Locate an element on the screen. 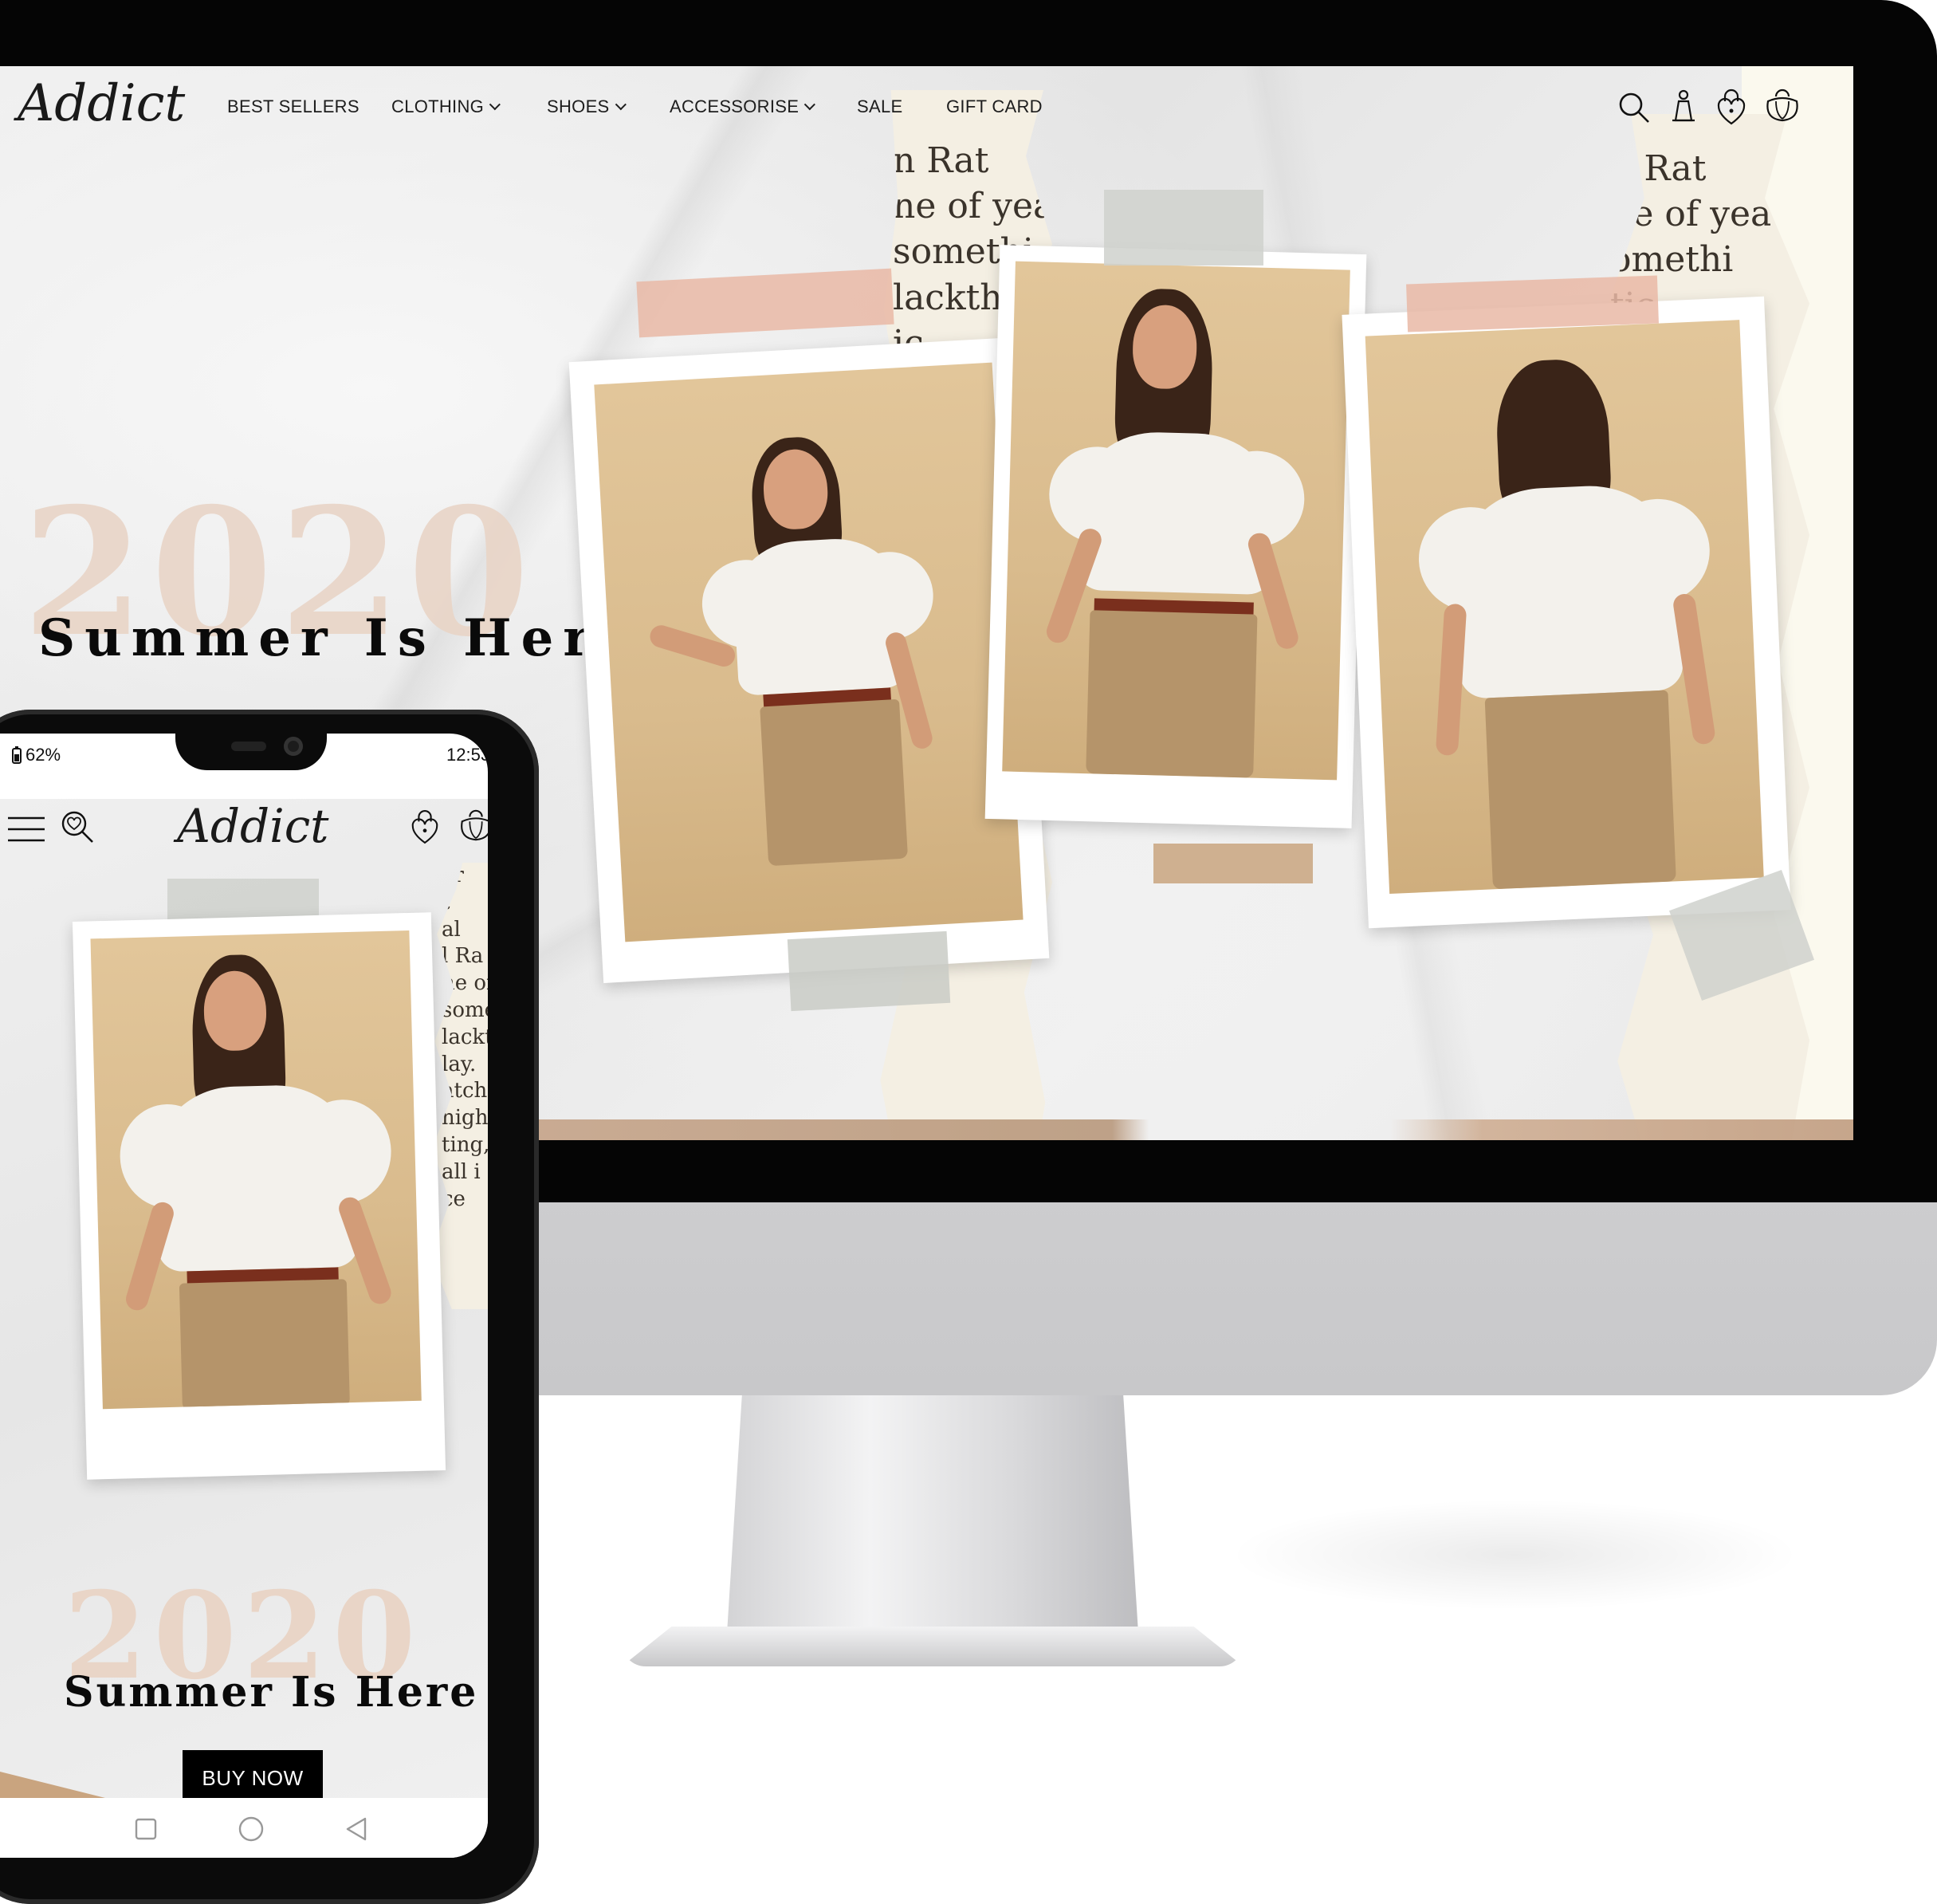  phone-speaker is located at coordinates (249, 746).